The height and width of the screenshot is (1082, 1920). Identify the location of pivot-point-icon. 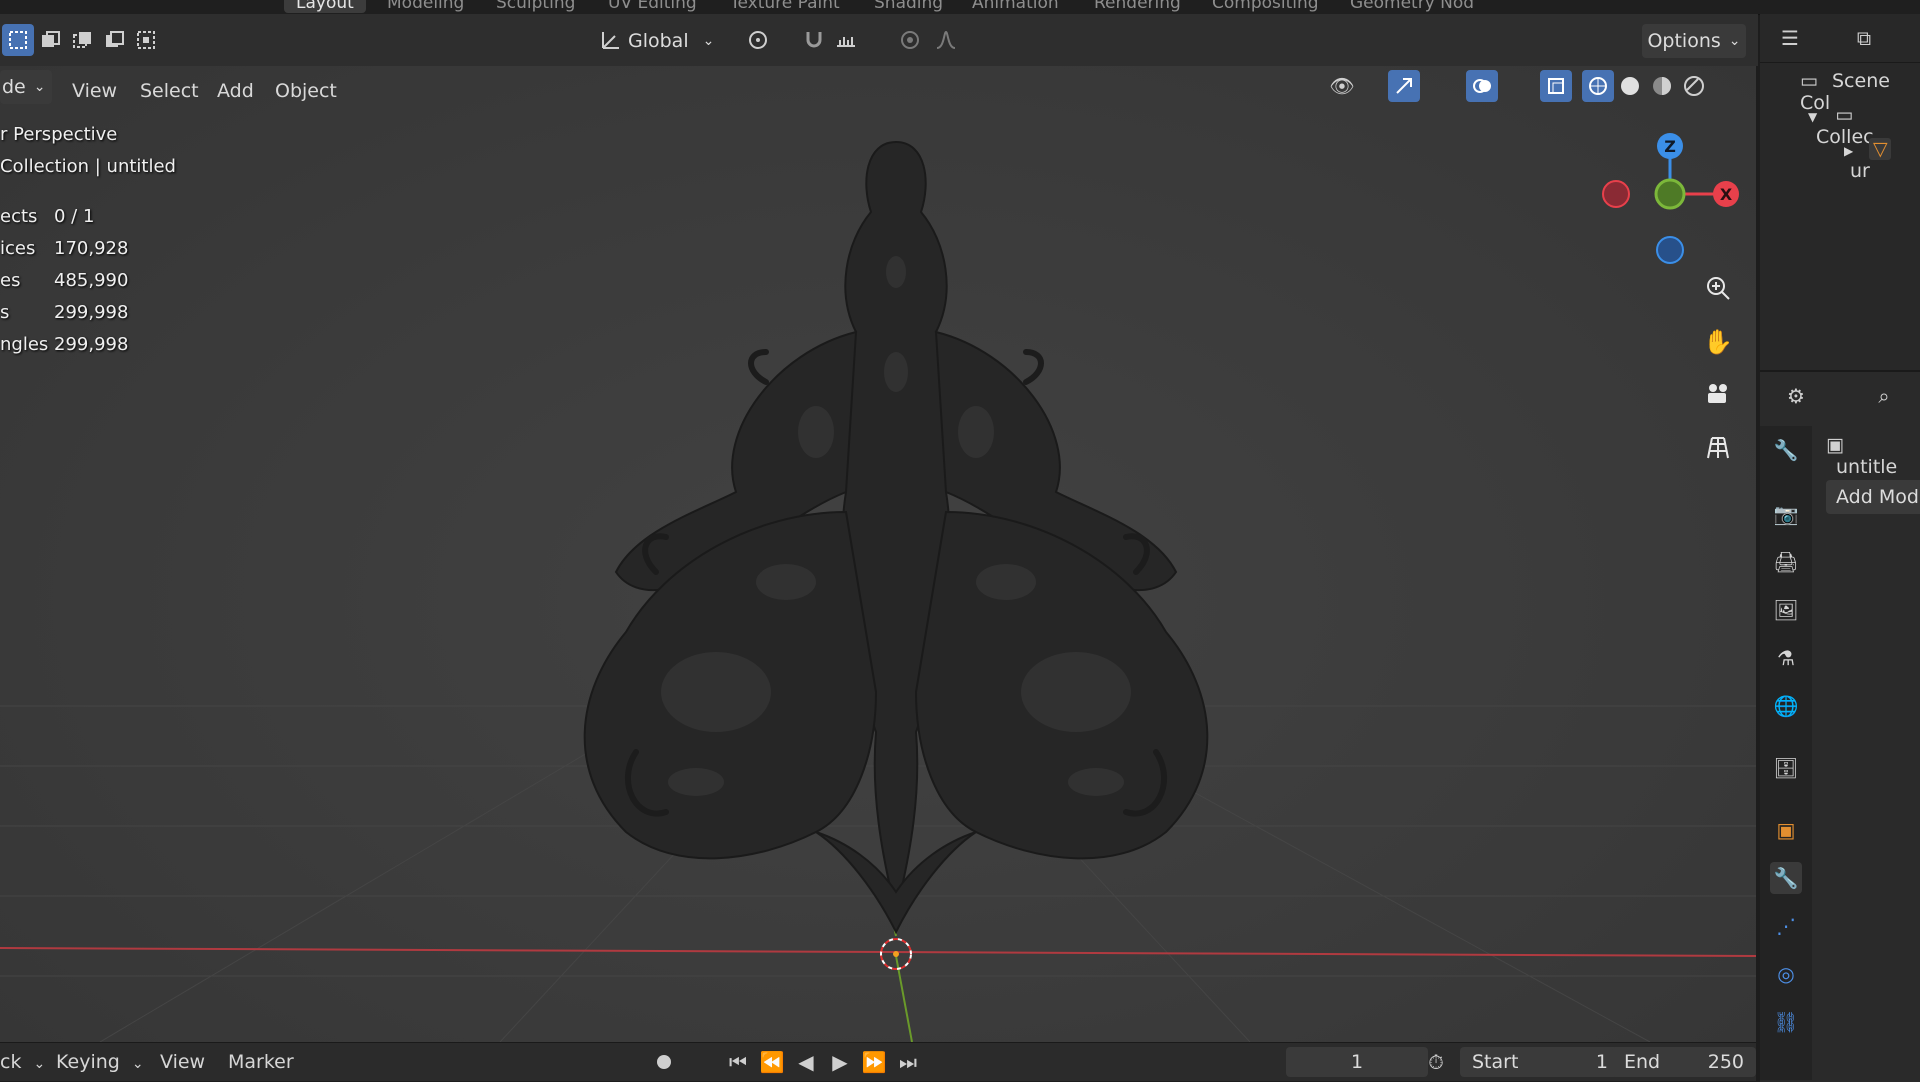
(758, 40).